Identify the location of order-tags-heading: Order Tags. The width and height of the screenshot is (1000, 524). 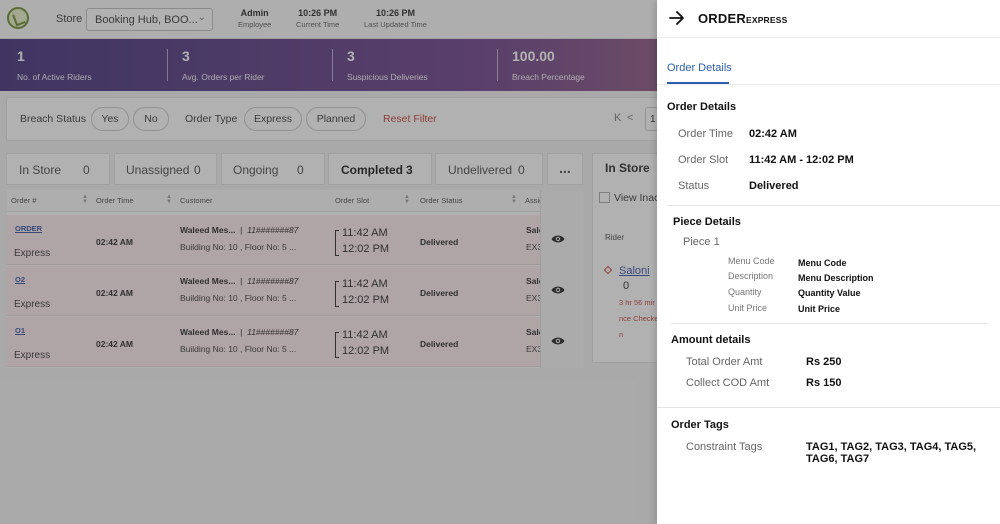
(700, 425).